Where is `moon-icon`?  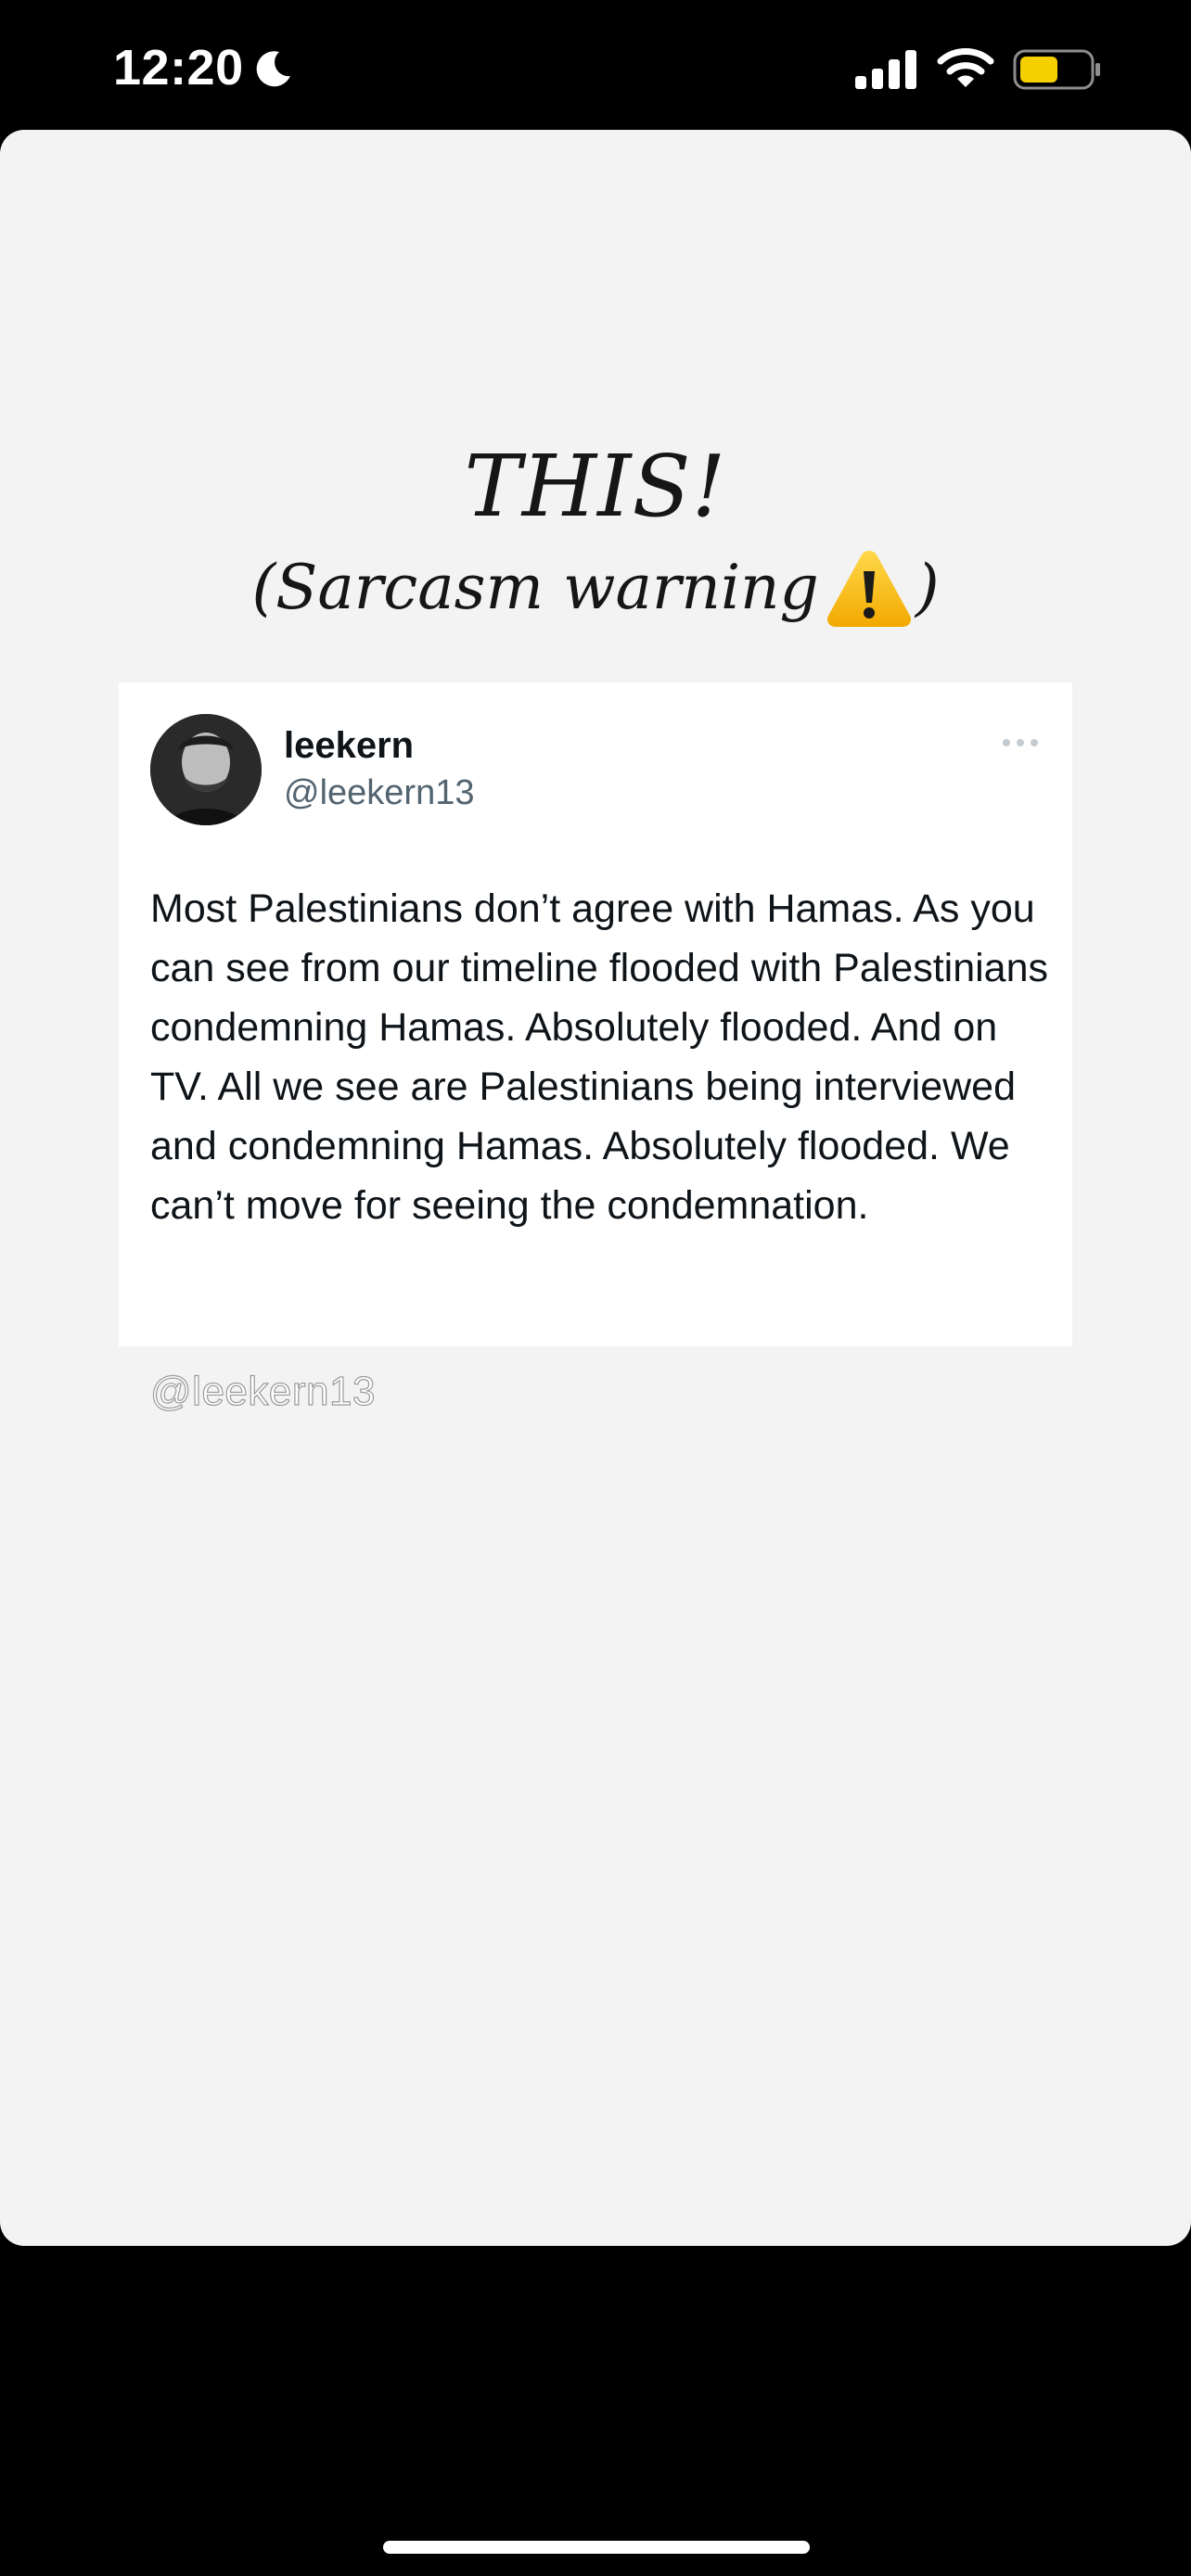
moon-icon is located at coordinates (273, 69).